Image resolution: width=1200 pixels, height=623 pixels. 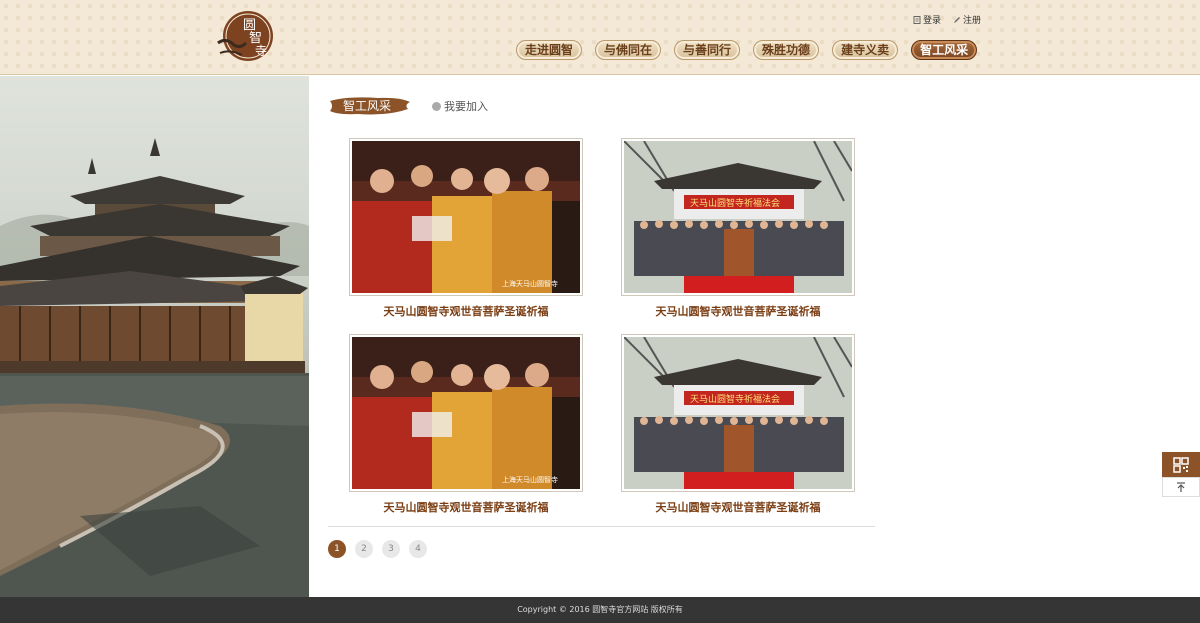 I want to click on login-icon, so click(x=917, y=19).